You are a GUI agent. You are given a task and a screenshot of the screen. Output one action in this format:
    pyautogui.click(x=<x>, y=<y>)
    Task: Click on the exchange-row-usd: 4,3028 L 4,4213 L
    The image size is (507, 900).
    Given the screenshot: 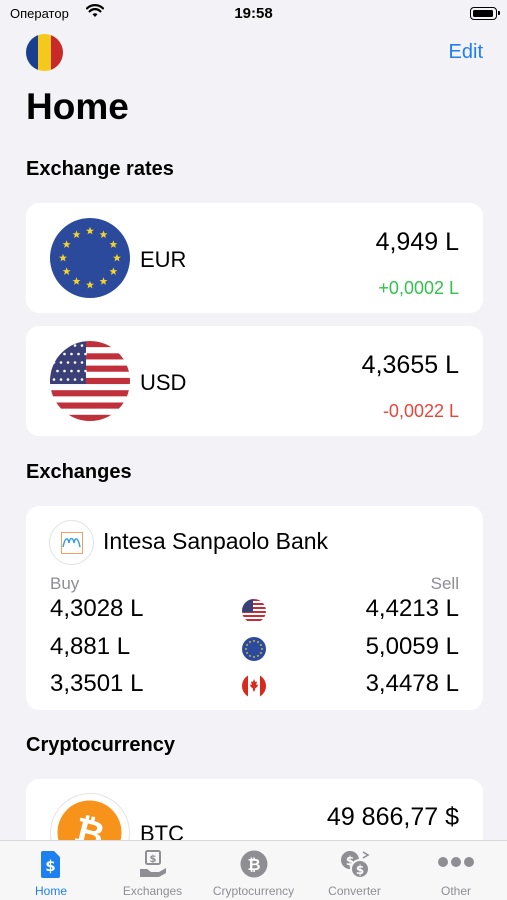 What is the action you would take?
    pyautogui.click(x=254, y=611)
    